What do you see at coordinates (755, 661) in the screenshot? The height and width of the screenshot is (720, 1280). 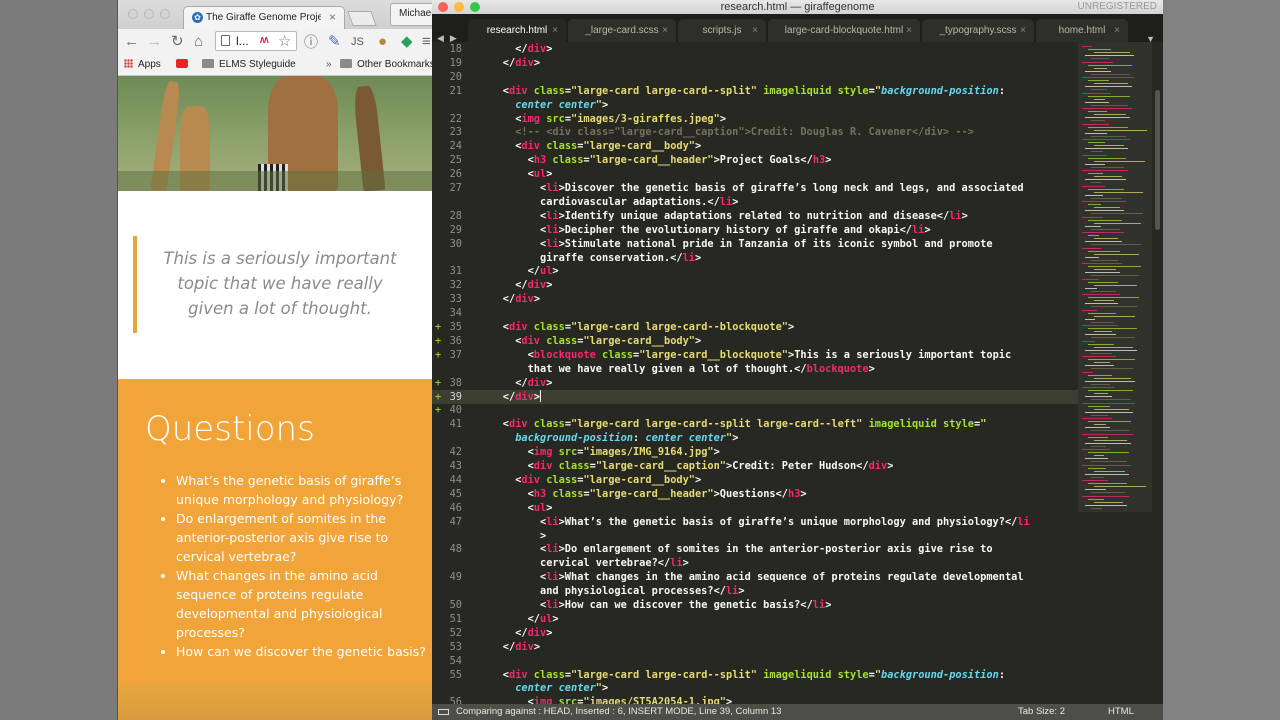 I see `code-line: 54` at bounding box center [755, 661].